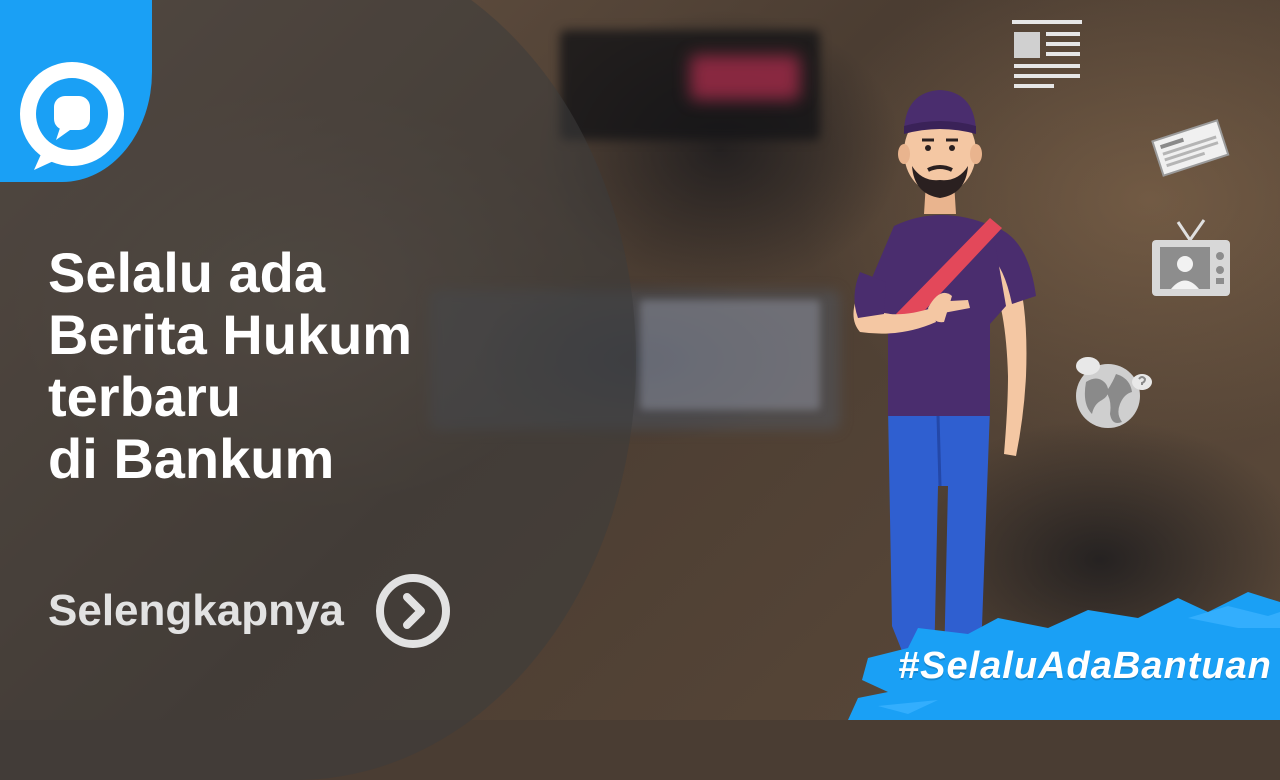 Image resolution: width=1280 pixels, height=780 pixels. What do you see at coordinates (1190, 148) in the screenshot?
I see `newspaper-icon` at bounding box center [1190, 148].